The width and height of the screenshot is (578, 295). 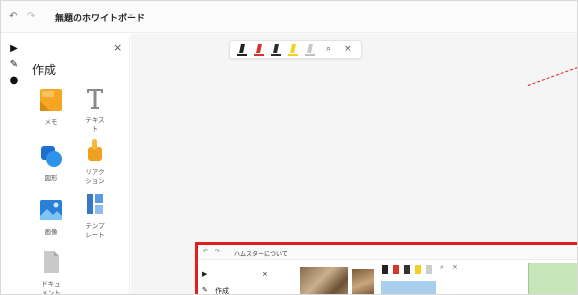 I want to click on lasso-tool-icon: ●, so click(x=14, y=81).